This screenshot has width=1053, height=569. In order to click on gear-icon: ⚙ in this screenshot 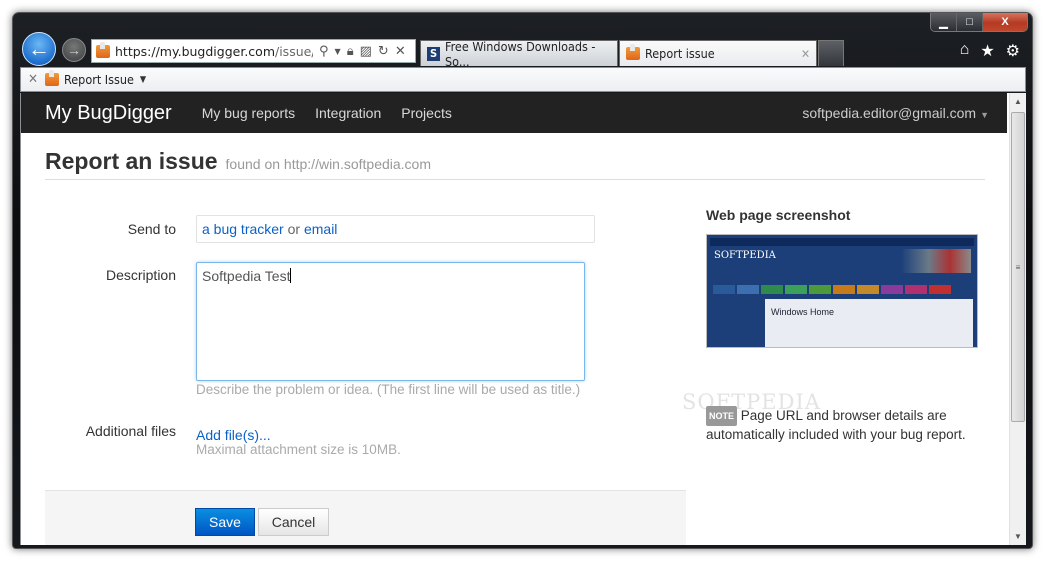, I will do `click(1013, 51)`.